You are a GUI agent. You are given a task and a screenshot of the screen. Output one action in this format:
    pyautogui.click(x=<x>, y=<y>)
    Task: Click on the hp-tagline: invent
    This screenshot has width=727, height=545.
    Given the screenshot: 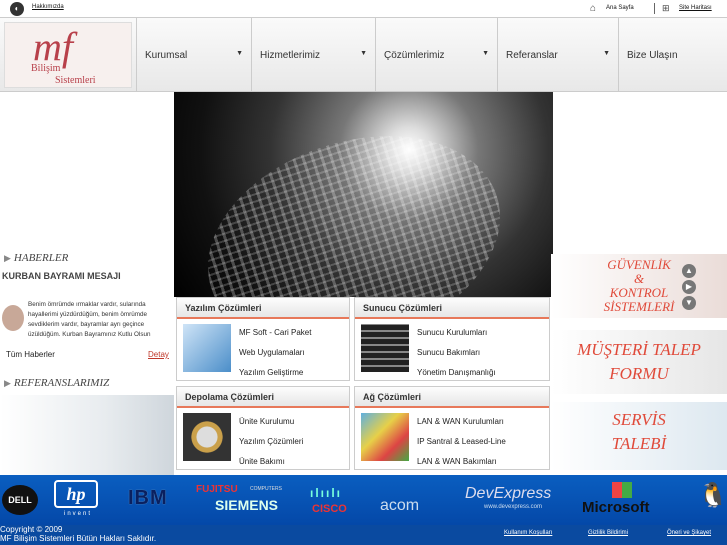 What is the action you would take?
    pyautogui.click(x=78, y=514)
    